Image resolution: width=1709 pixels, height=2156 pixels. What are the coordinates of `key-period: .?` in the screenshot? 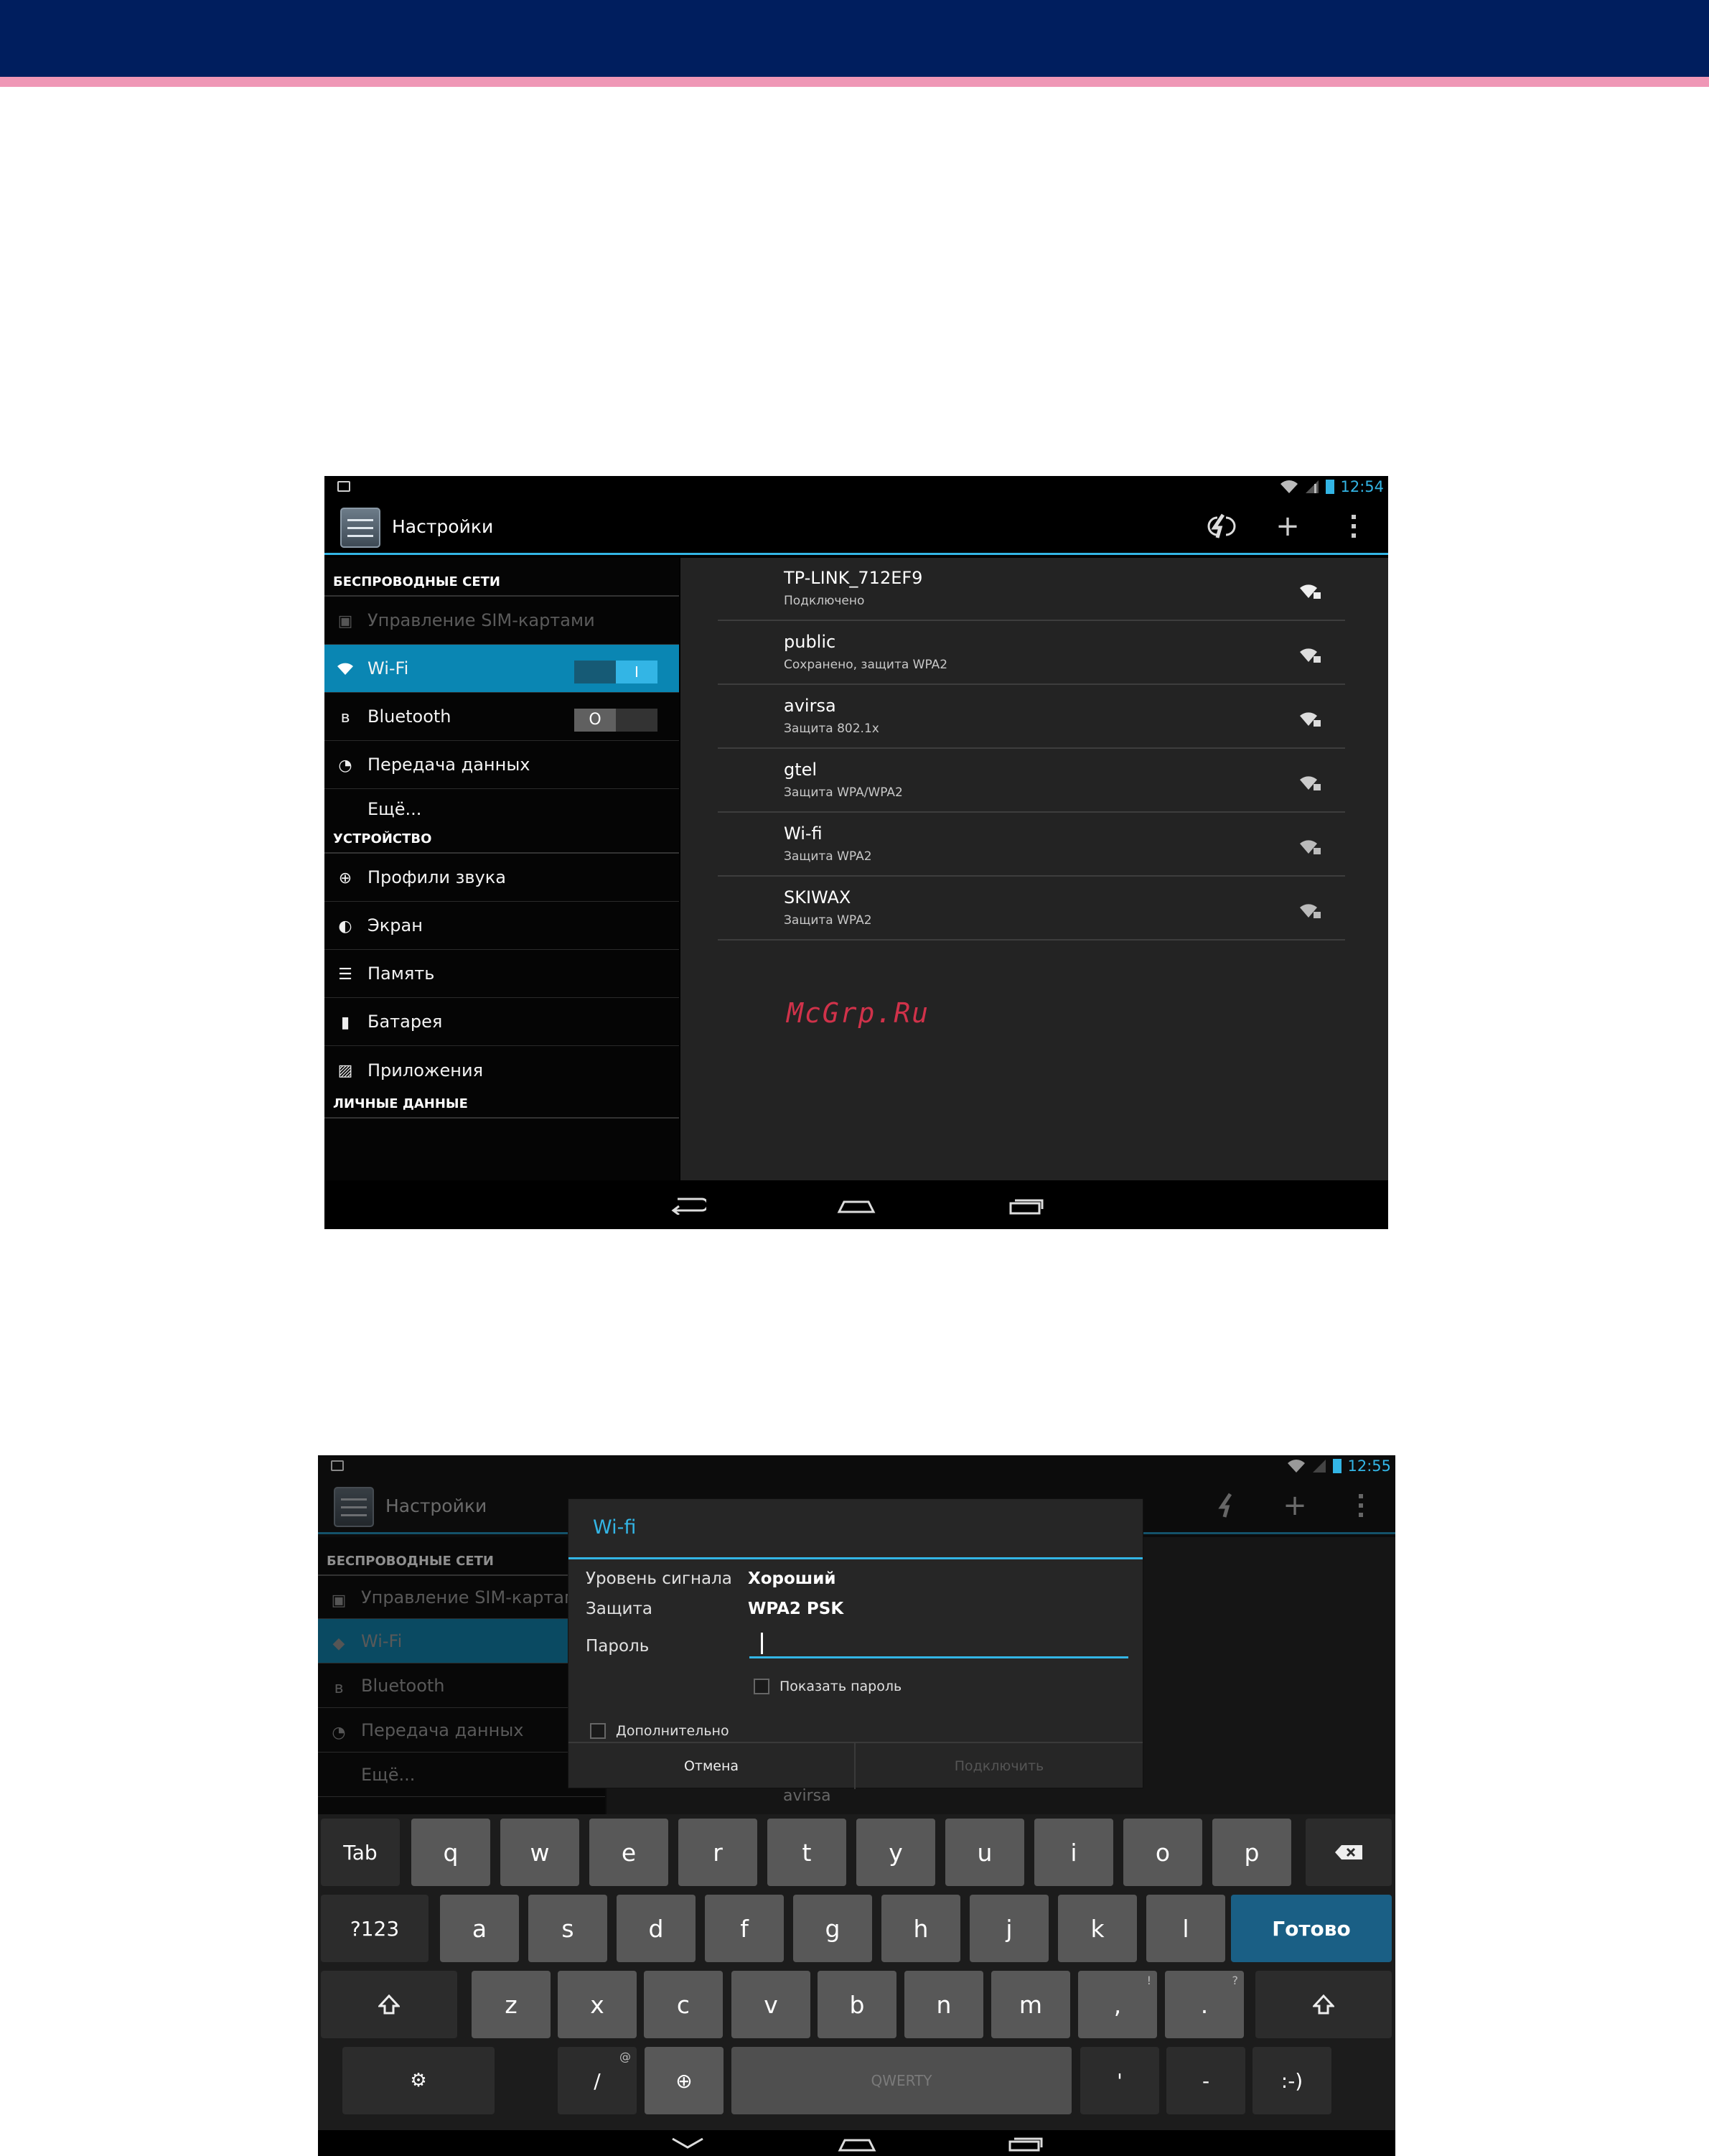 It's located at (1204, 2004).